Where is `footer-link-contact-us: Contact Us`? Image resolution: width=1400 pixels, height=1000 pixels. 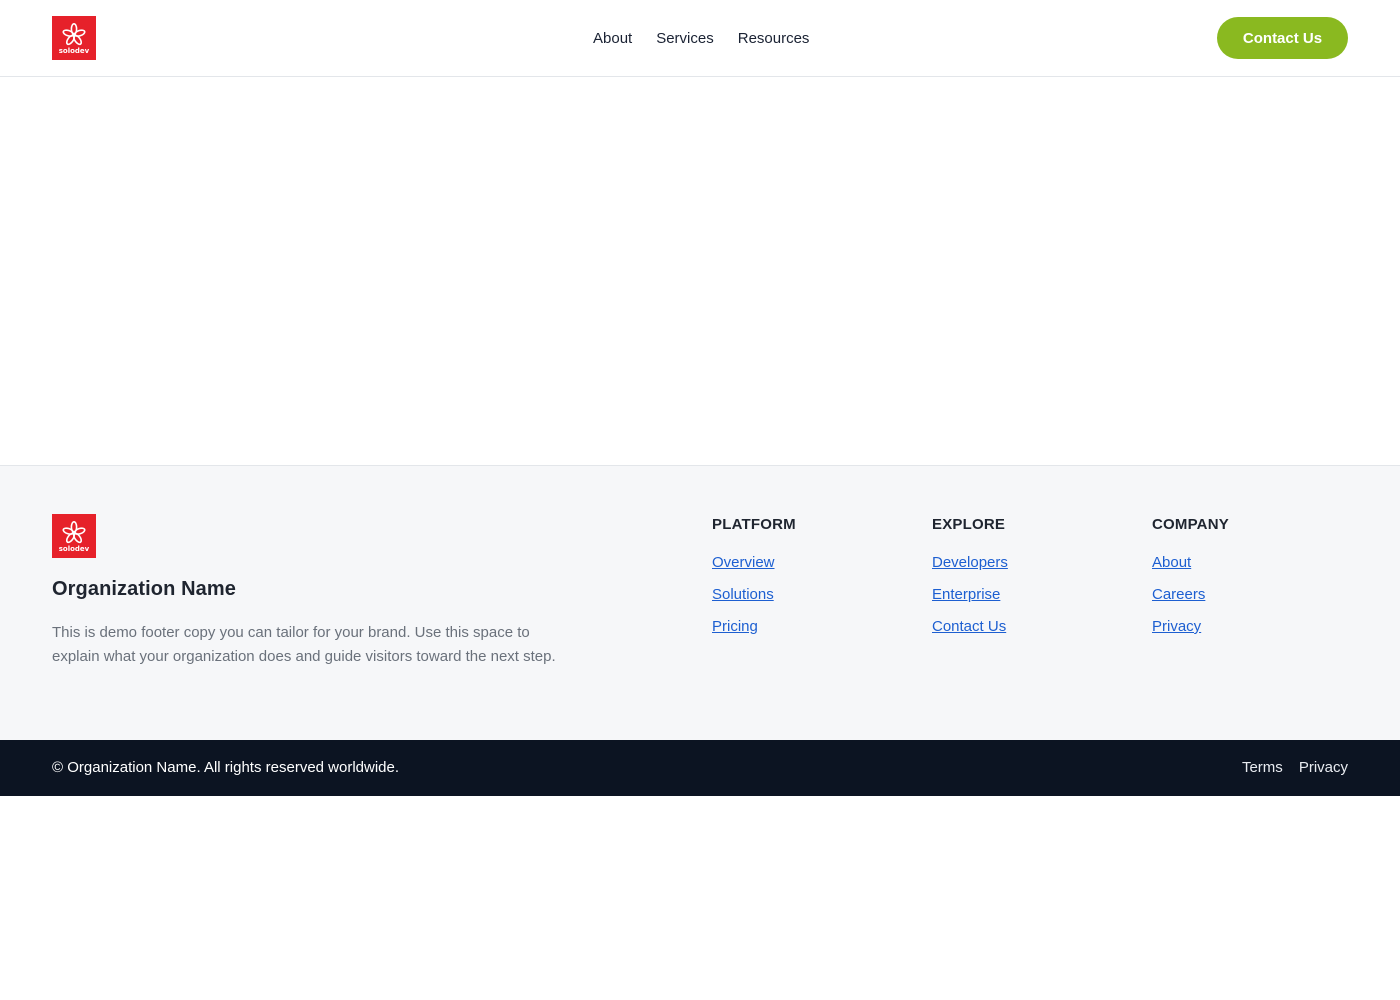 footer-link-contact-us: Contact Us is located at coordinates (1032, 627).